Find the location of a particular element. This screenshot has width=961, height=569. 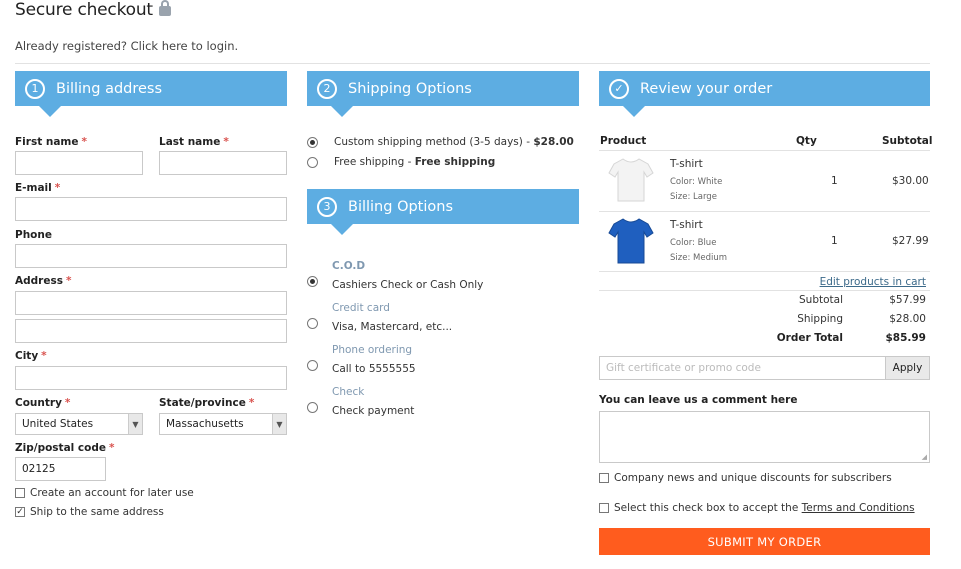

order-total-label: Order Total is located at coordinates (809, 338).